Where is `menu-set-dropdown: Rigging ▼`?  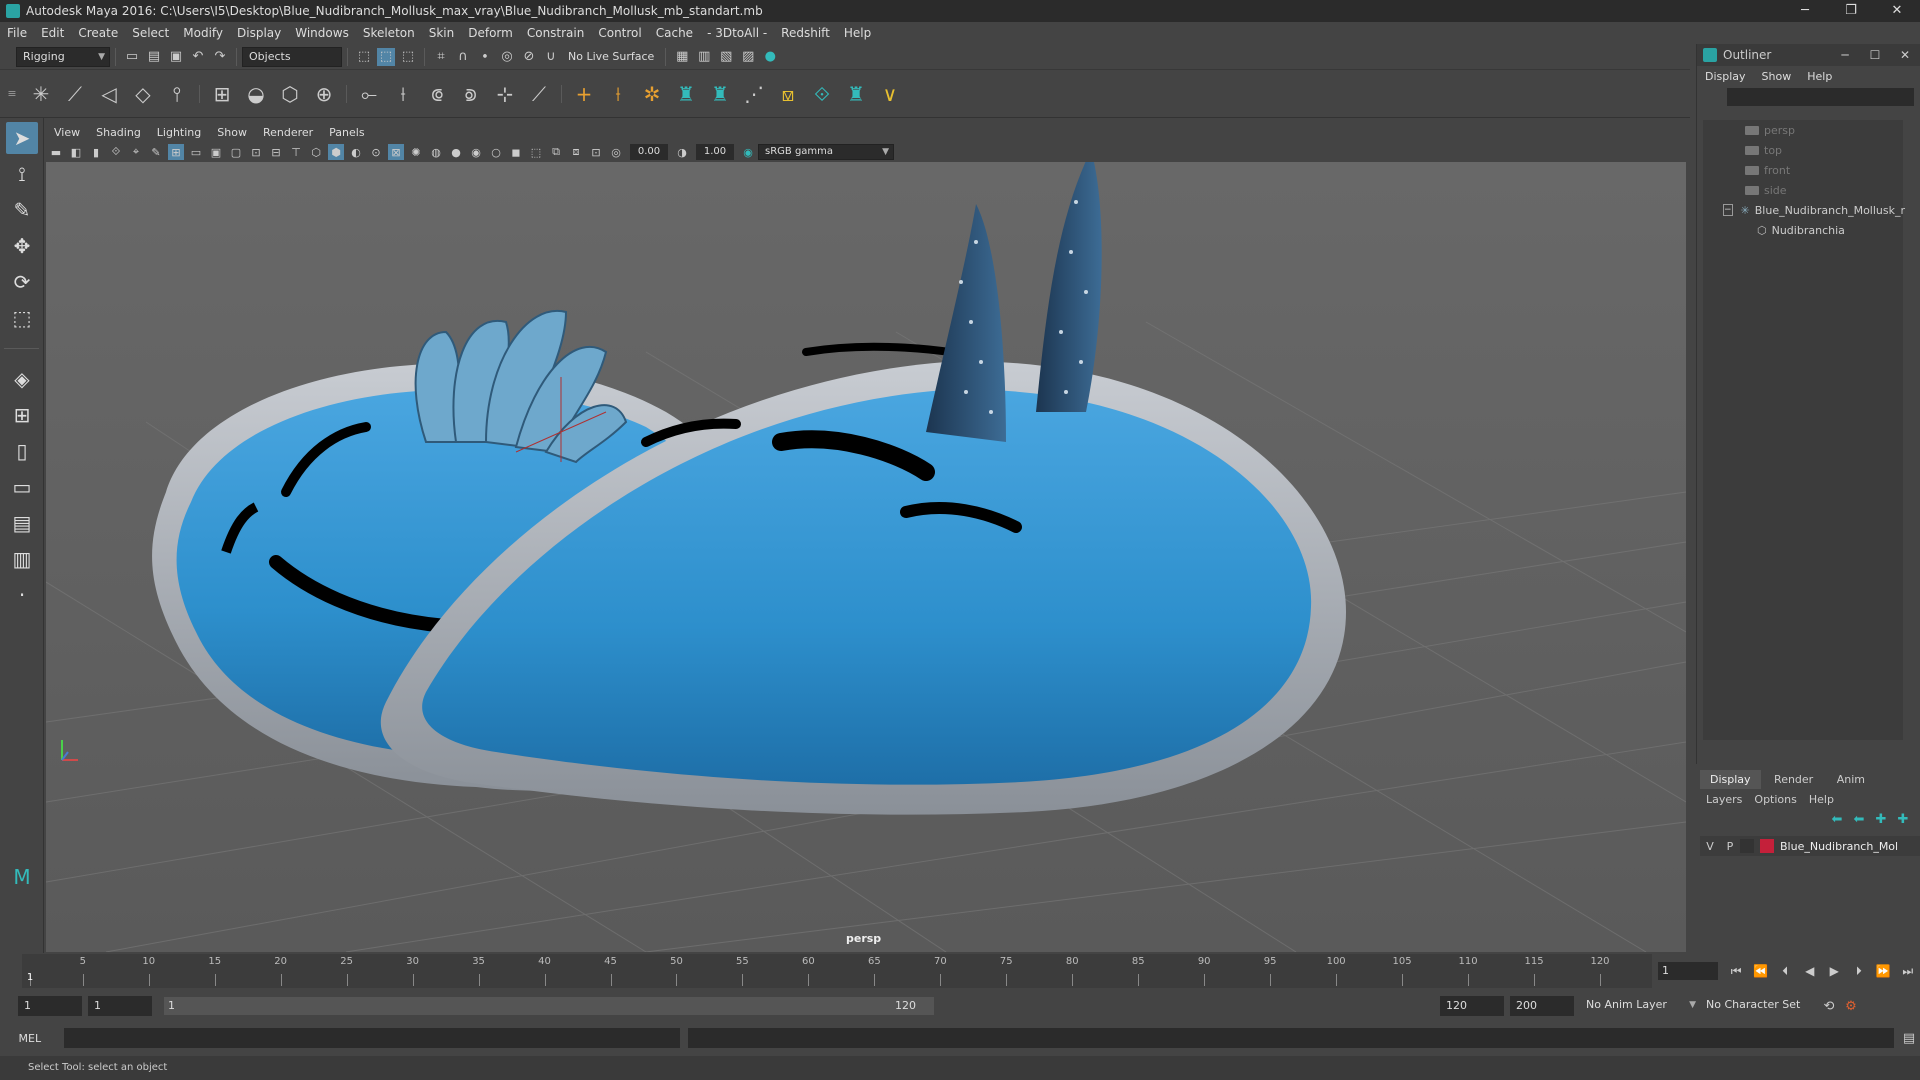 menu-set-dropdown: Rigging ▼ is located at coordinates (63, 56).